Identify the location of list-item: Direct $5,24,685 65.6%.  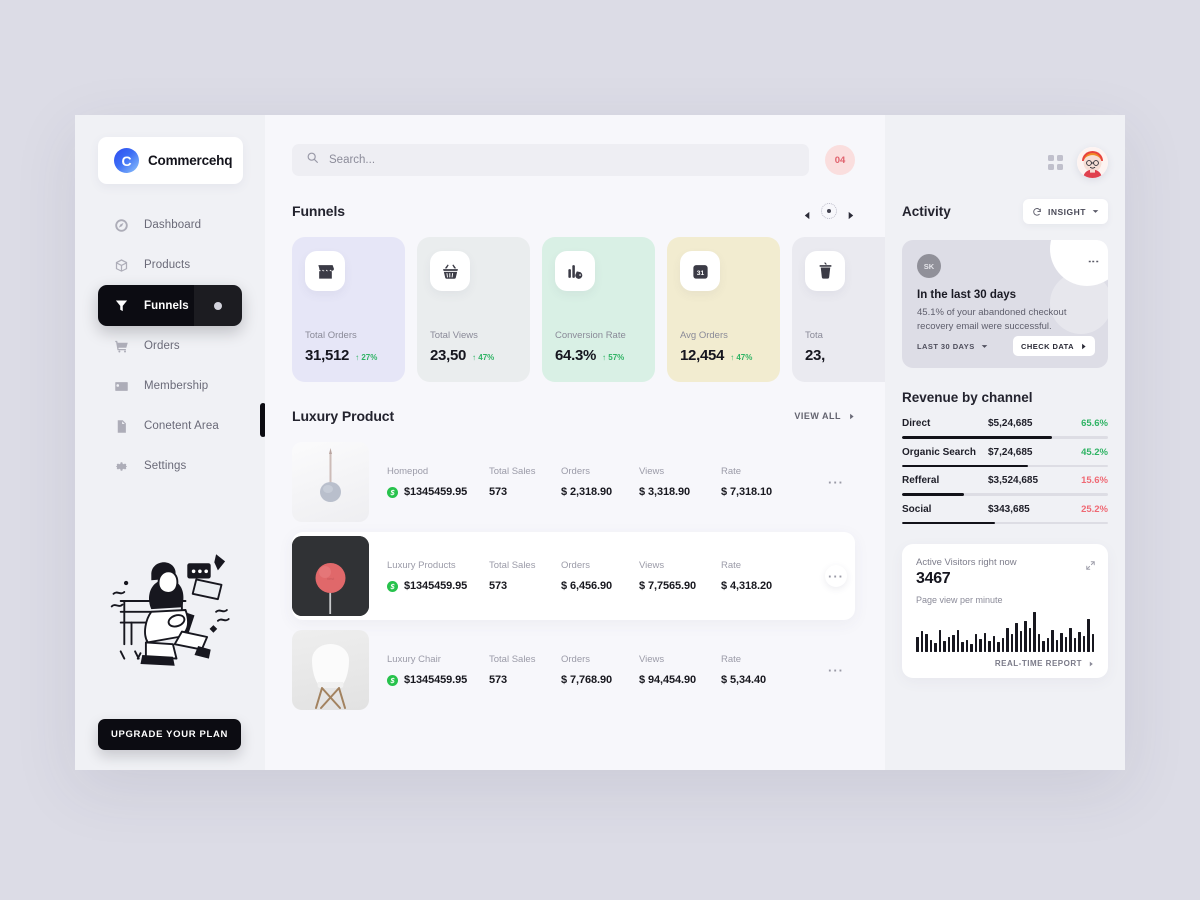
(1005, 432).